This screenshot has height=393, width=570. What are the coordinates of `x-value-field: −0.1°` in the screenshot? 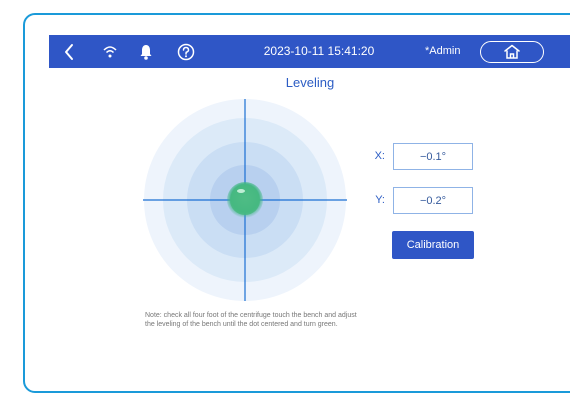 It's located at (433, 156).